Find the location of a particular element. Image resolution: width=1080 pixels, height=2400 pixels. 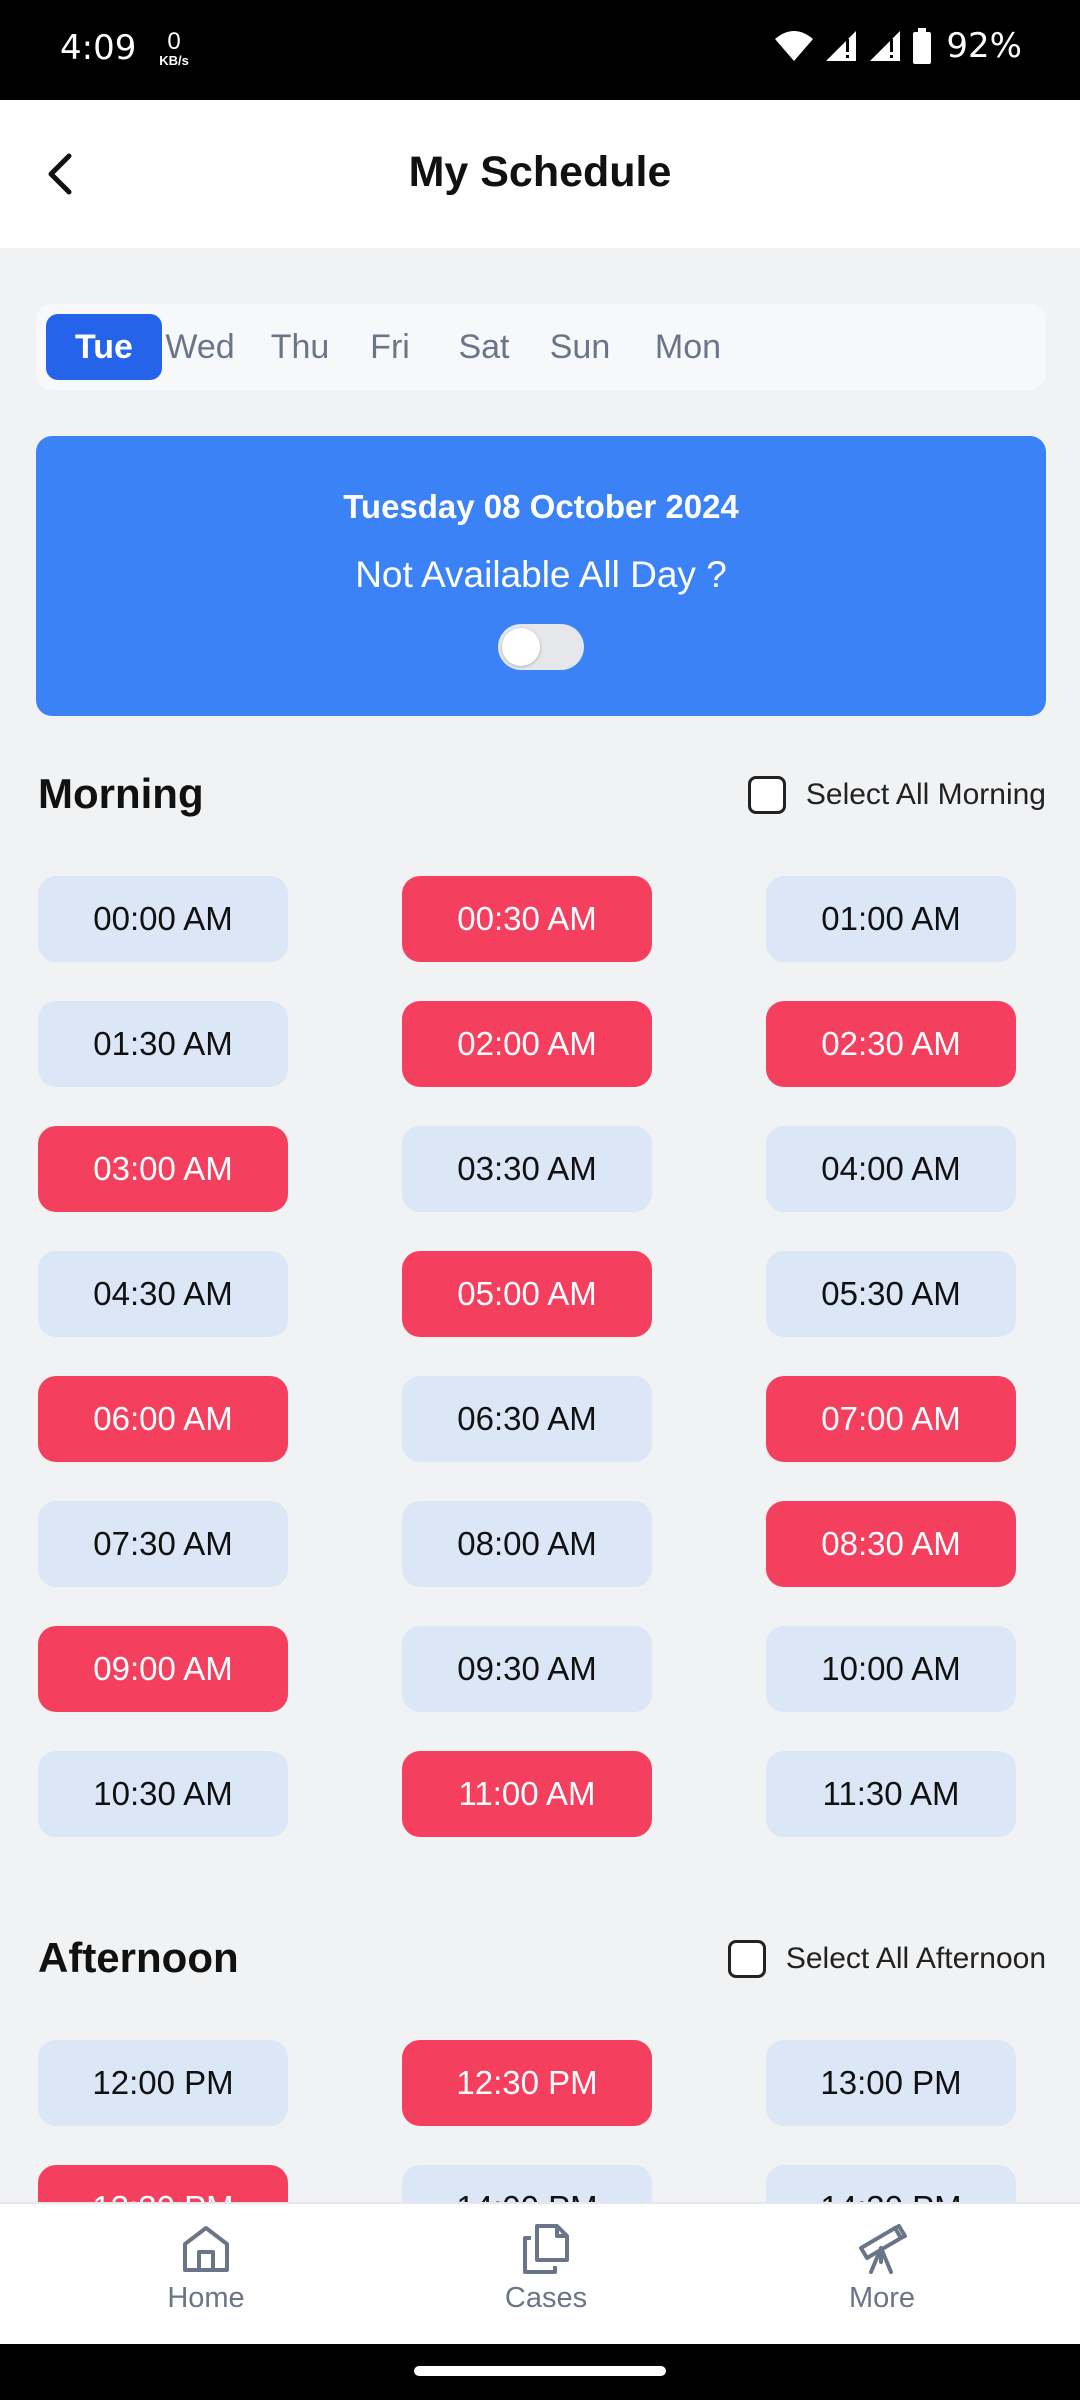

nav-more-label: More is located at coordinates (882, 2298).